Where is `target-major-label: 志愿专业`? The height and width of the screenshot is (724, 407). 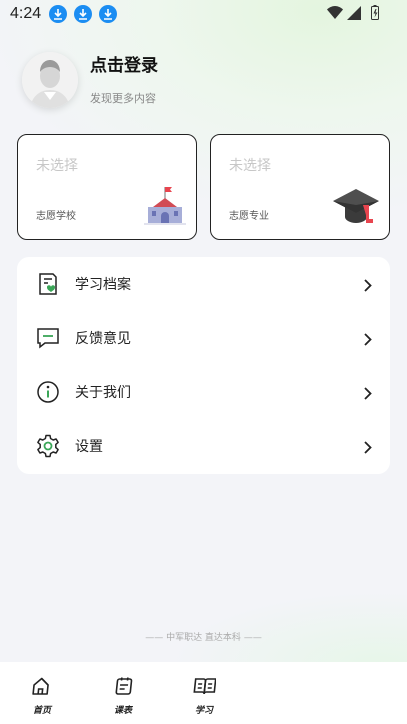
target-major-label: 志愿专业 is located at coordinates (249, 216).